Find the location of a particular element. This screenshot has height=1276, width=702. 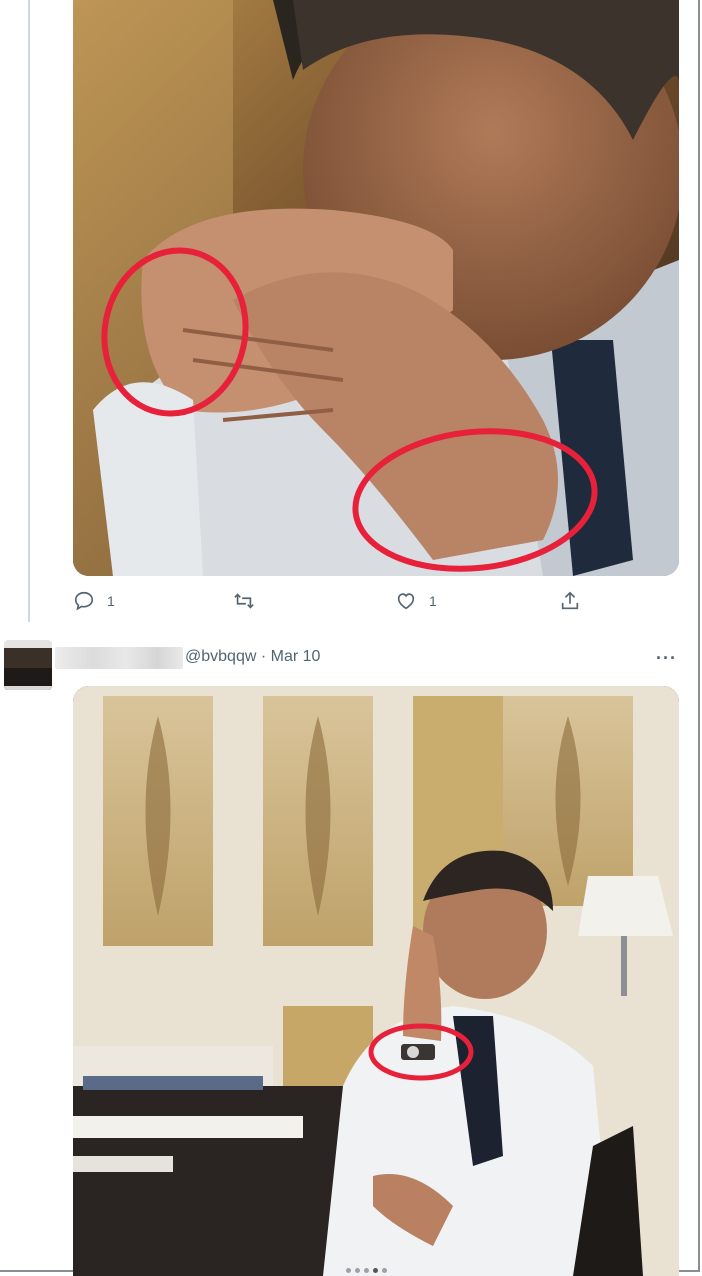

carousel-dot-active is located at coordinates (375, 1270).